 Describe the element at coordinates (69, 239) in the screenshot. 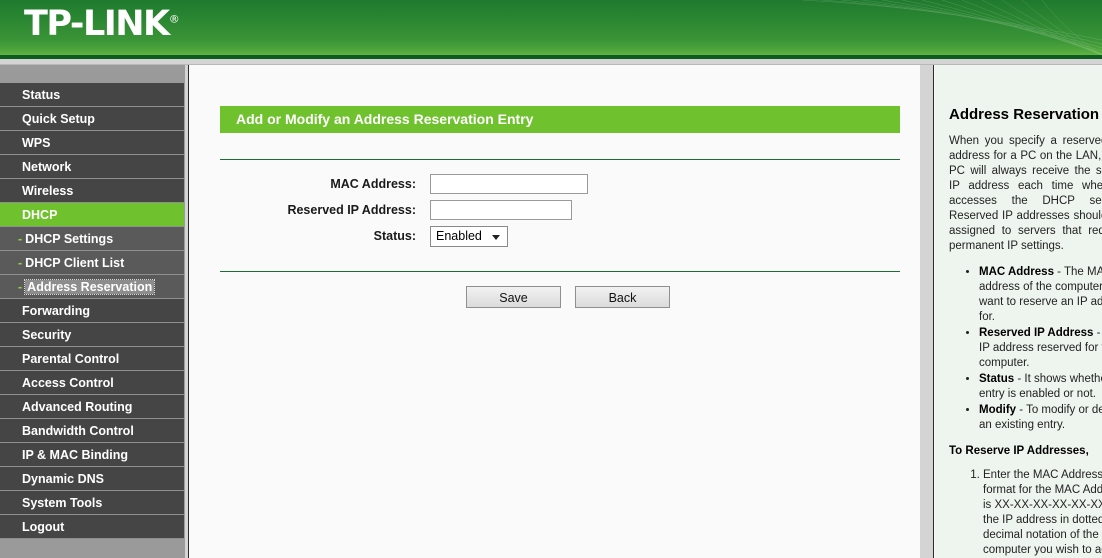

I see `sidebar-item-label: DHCP Settings` at that location.